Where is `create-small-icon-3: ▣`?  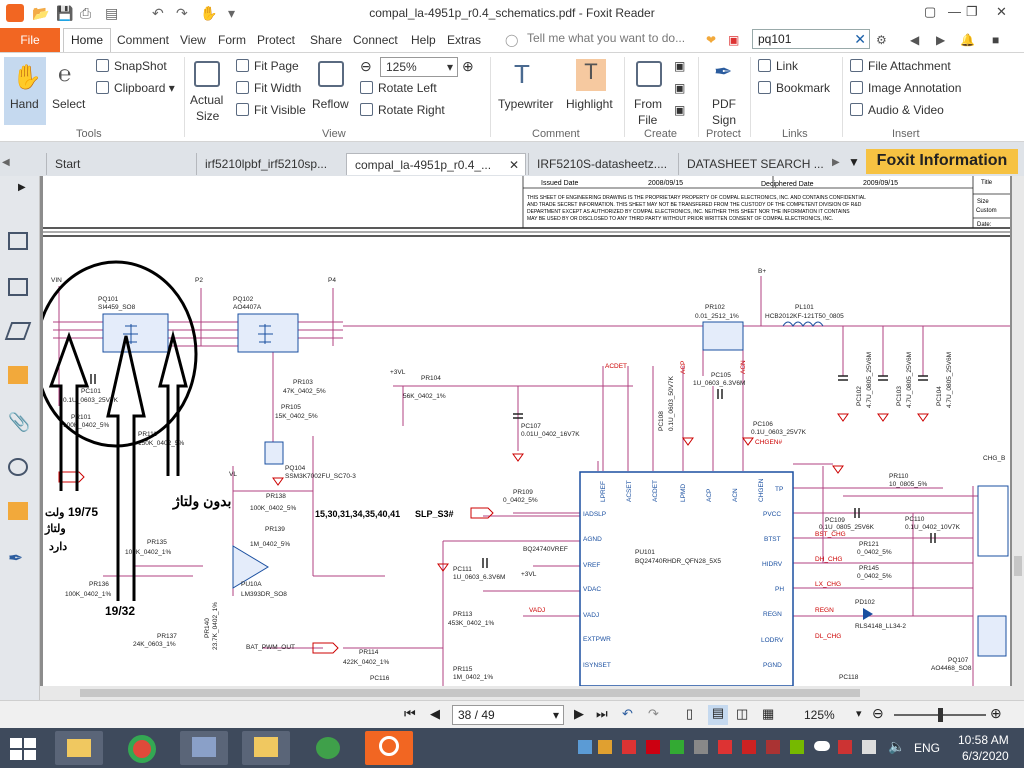
create-small-icon-3: ▣ is located at coordinates (679, 110).